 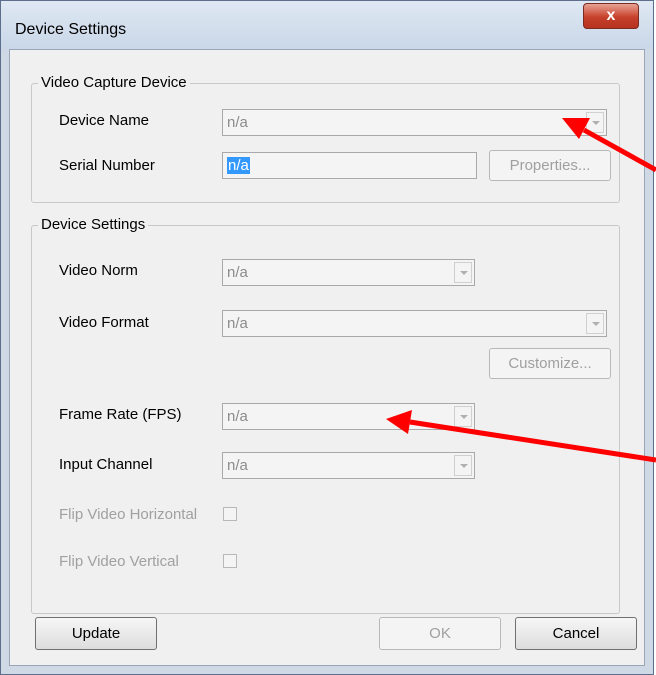 What do you see at coordinates (98, 270) in the screenshot?
I see `video-norm-label: Video Norm` at bounding box center [98, 270].